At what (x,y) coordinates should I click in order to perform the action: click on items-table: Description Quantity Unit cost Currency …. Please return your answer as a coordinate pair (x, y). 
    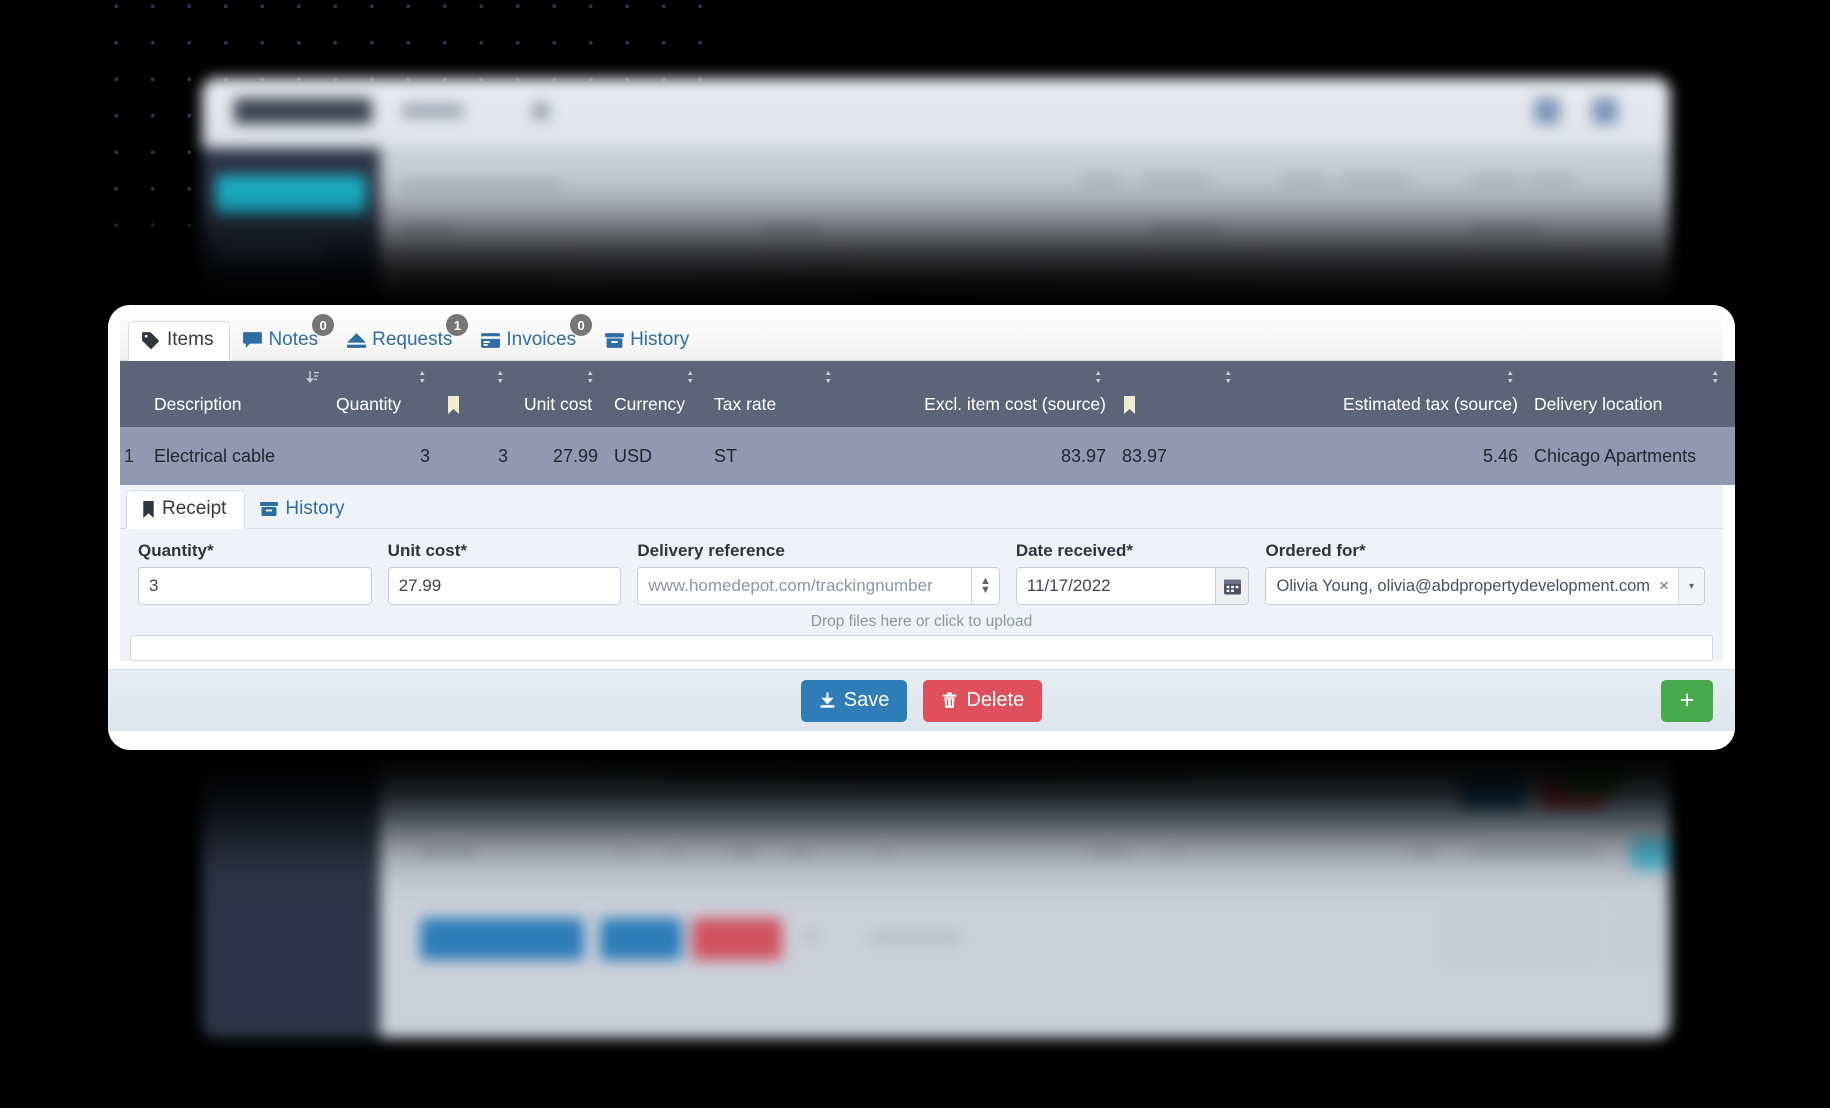
    Looking at the image, I should click on (927, 423).